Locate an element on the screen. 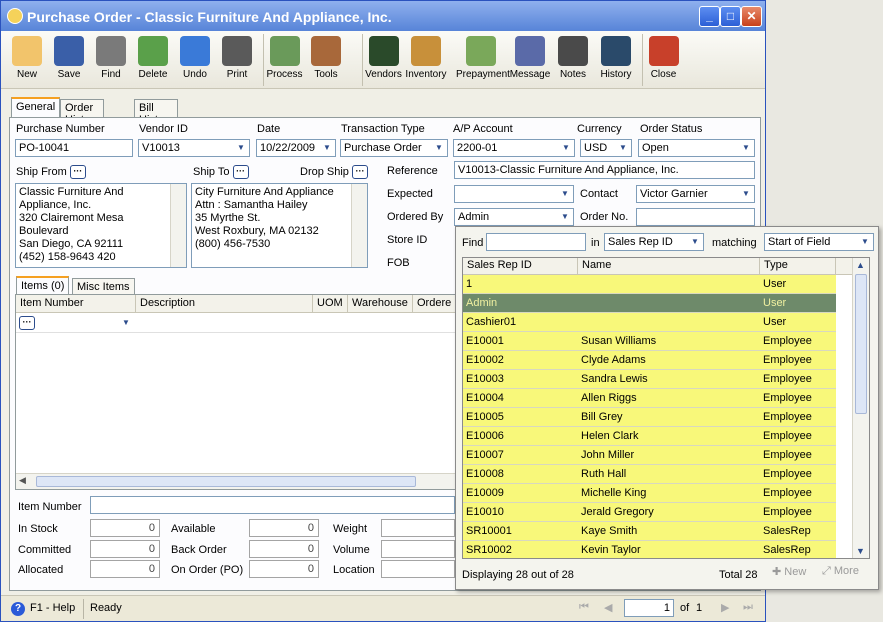 This screenshot has width=883, height=622. column-header-sales-rep-id: Sales Rep ID is located at coordinates (520, 266).